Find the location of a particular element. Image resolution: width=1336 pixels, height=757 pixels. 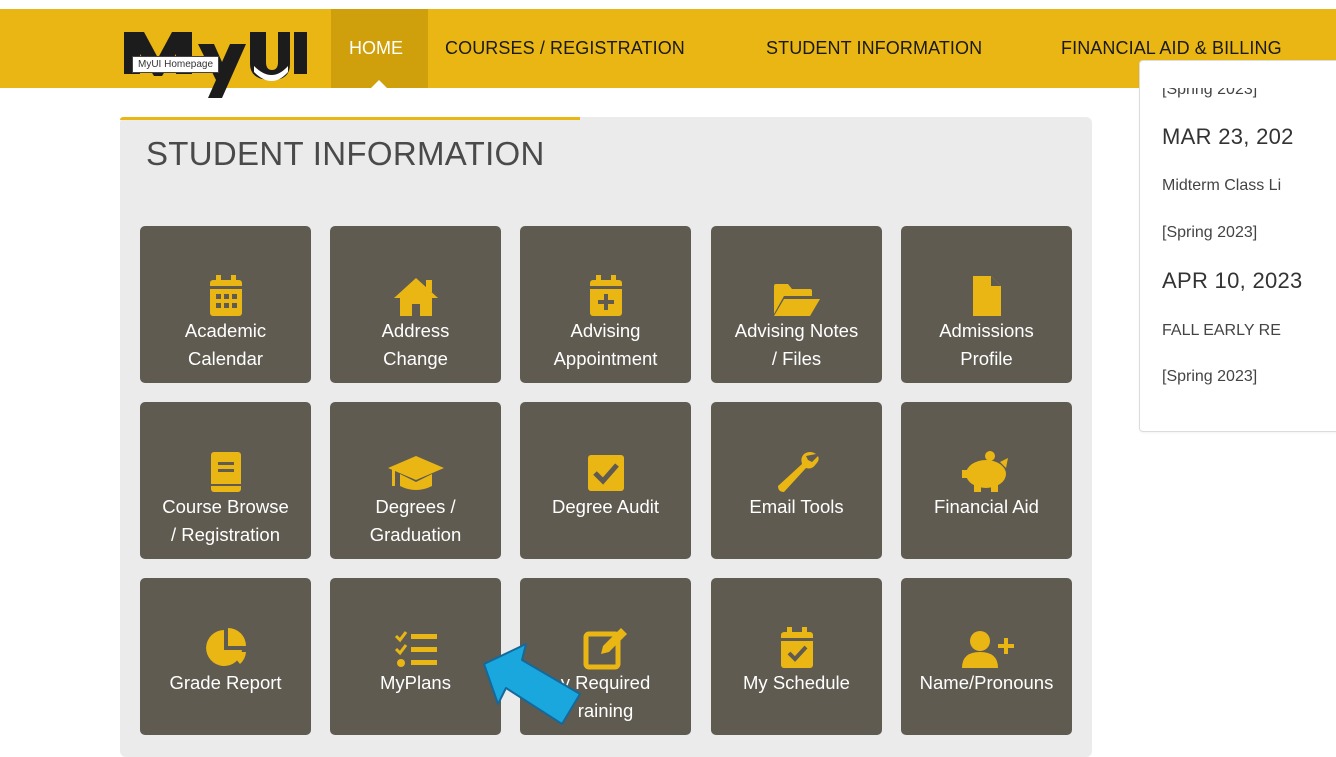

tile-email-tools: Email Tools is located at coordinates (796, 480).